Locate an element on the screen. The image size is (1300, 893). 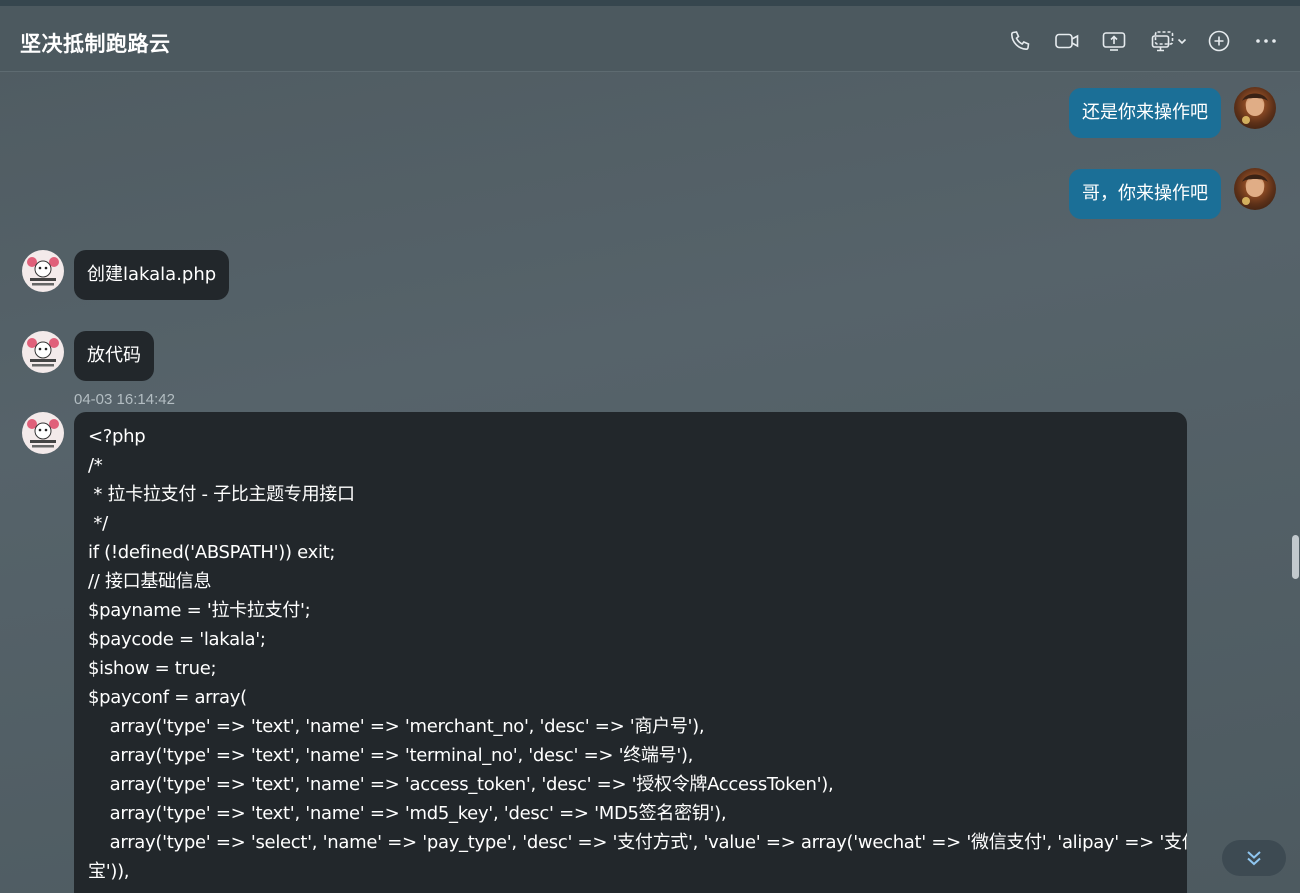
add-icon is located at coordinates (1219, 41).